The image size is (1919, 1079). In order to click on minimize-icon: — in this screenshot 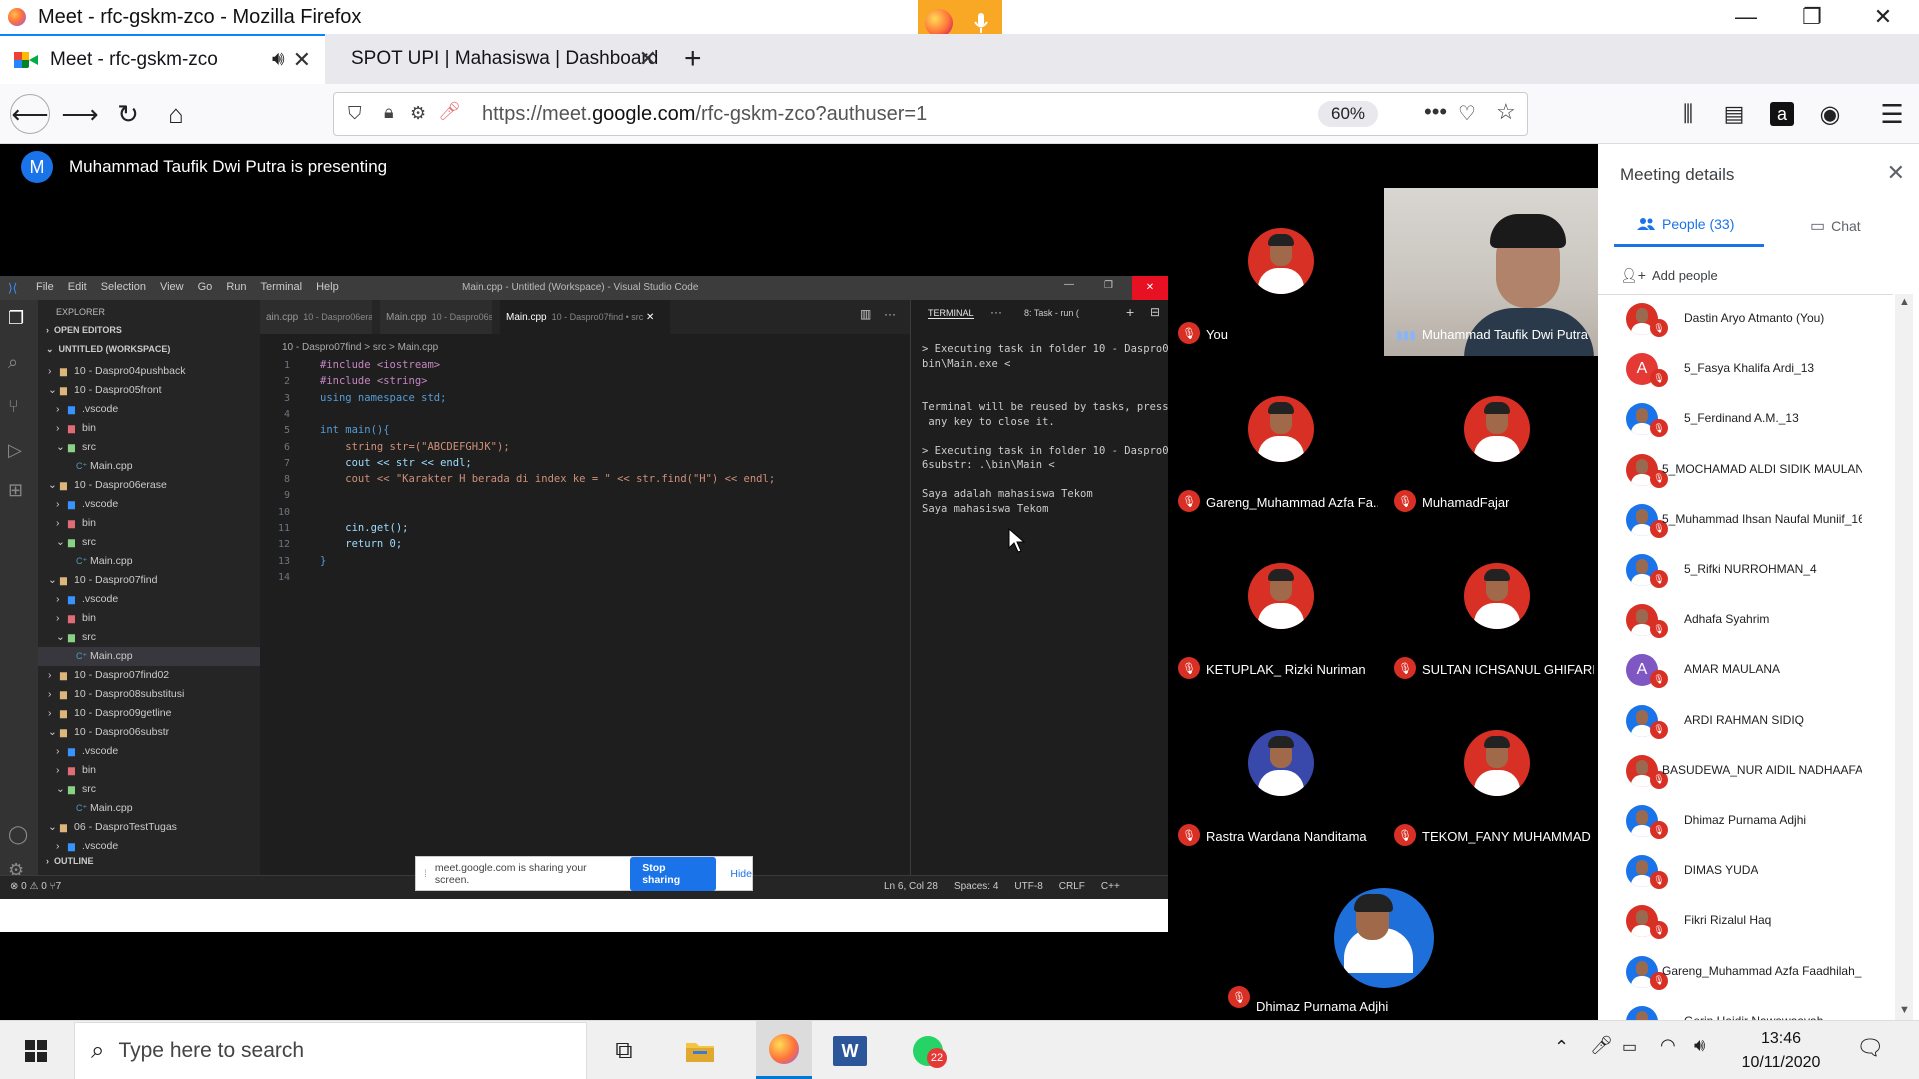, I will do `click(1746, 17)`.